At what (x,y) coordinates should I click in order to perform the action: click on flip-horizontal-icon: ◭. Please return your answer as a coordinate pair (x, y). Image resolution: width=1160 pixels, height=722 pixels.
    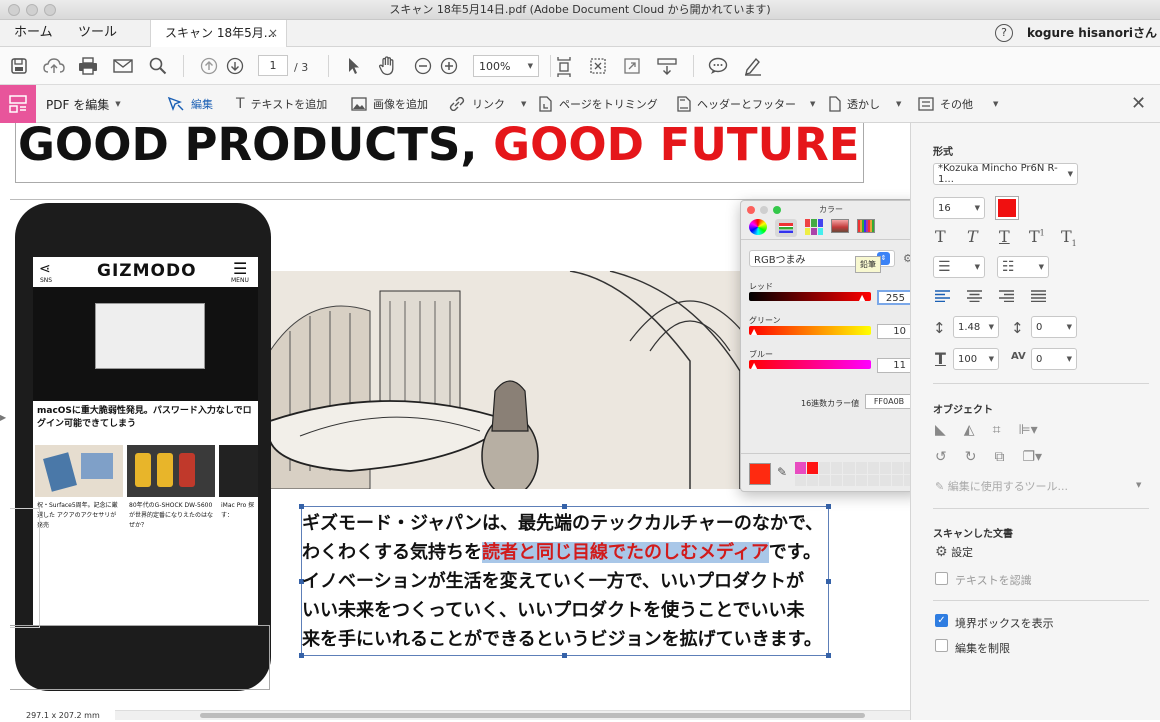
    Looking at the image, I should click on (969, 430).